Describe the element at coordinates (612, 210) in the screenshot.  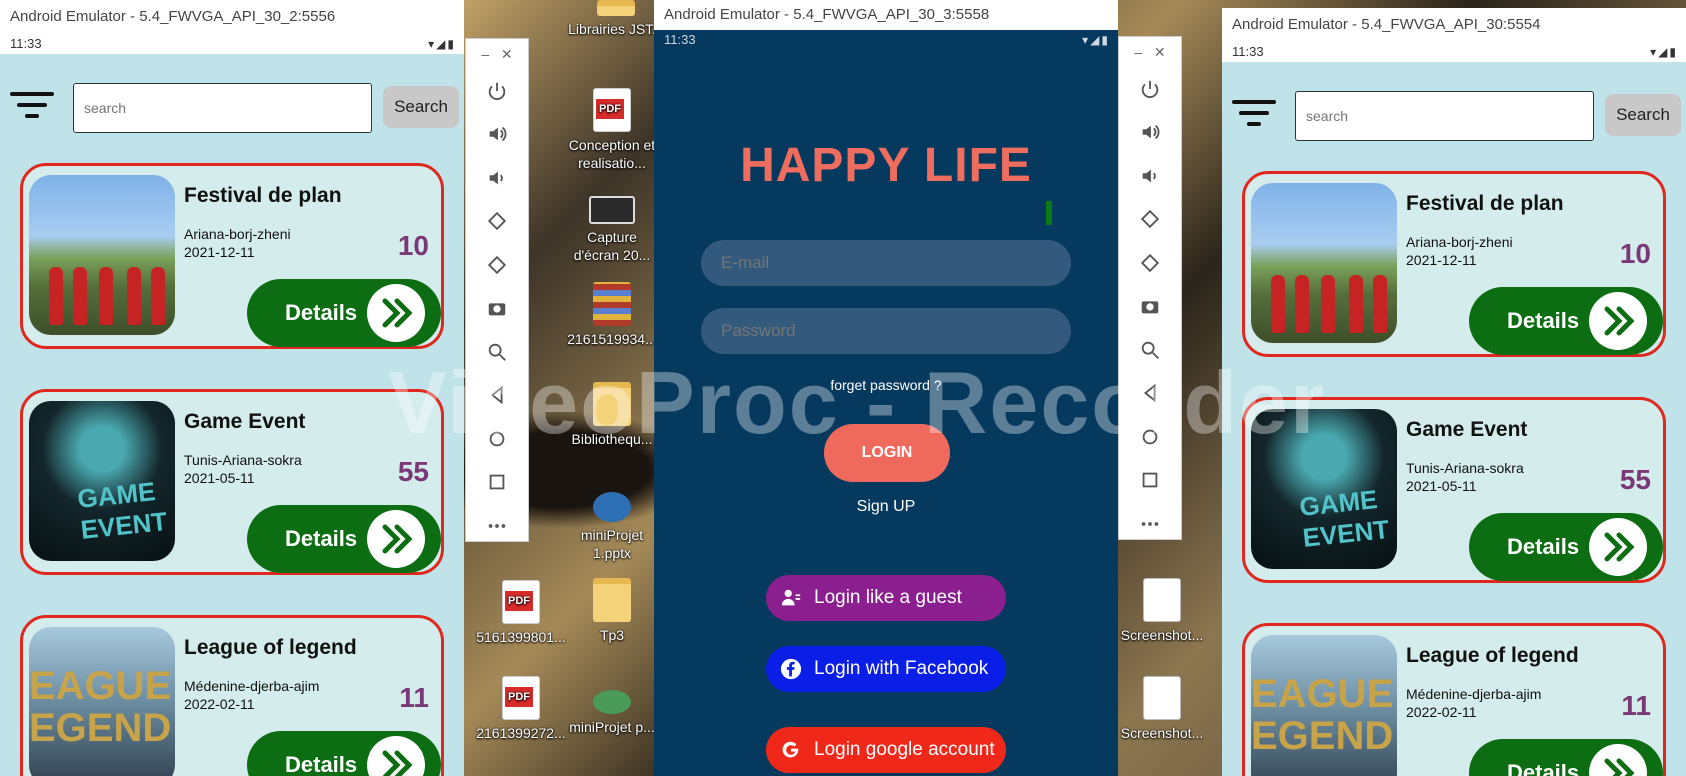
I see `image-file-icon` at that location.